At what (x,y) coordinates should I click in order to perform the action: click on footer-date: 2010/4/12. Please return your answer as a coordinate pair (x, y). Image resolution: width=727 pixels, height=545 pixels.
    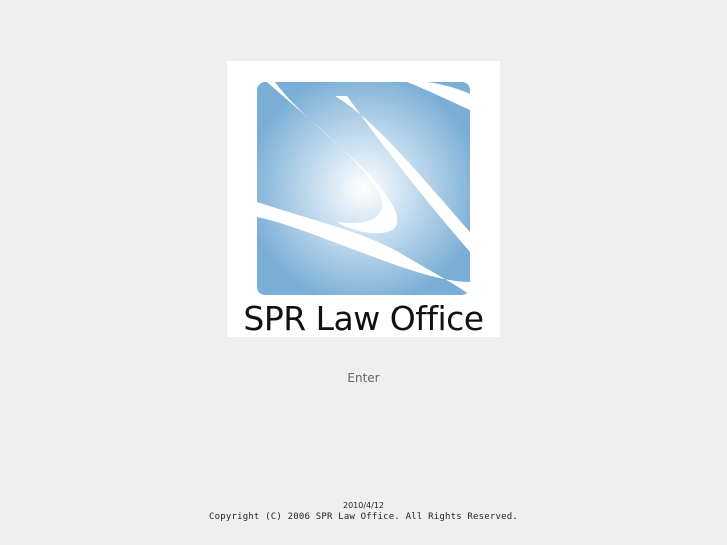
    Looking at the image, I should click on (363, 505).